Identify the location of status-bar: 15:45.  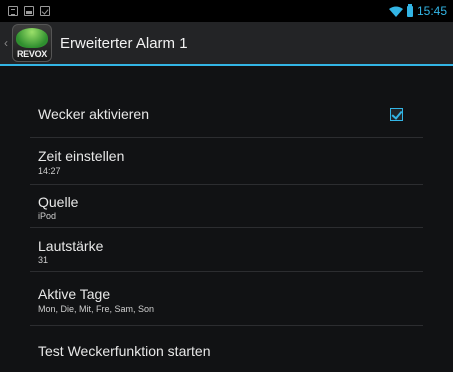
(226, 11).